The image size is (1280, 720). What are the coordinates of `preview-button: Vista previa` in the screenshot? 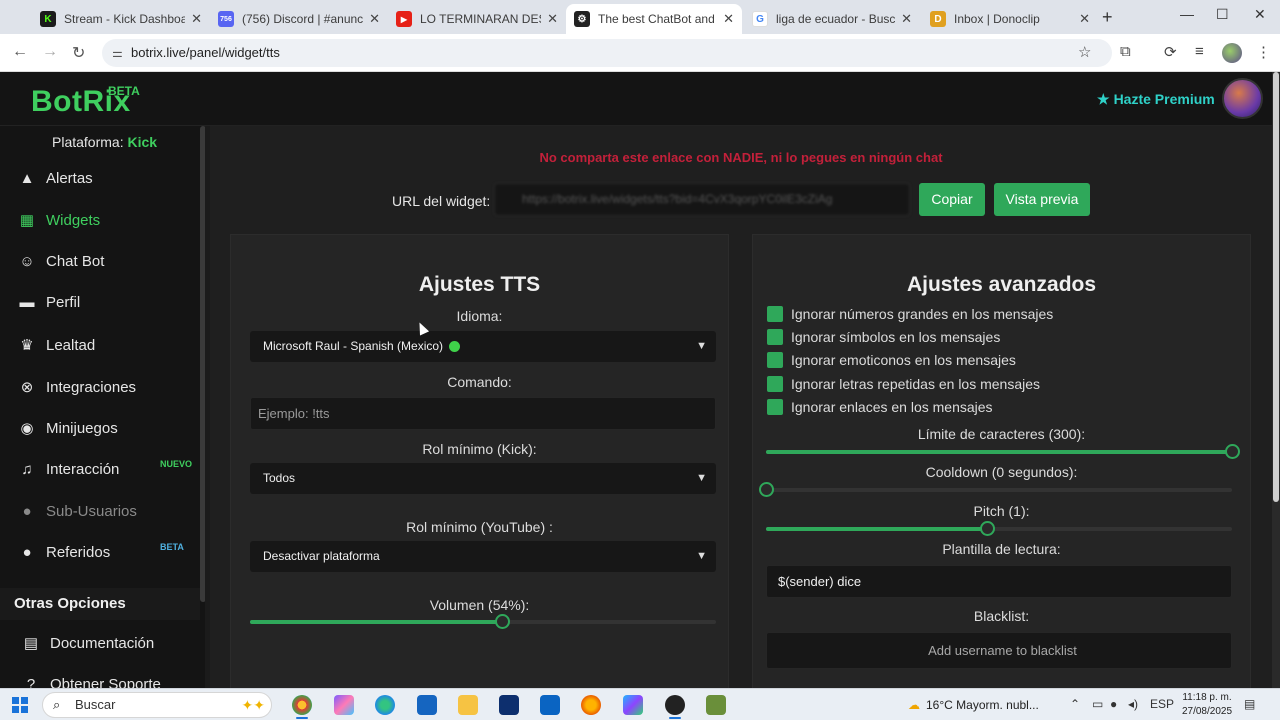 It's located at (1042, 199).